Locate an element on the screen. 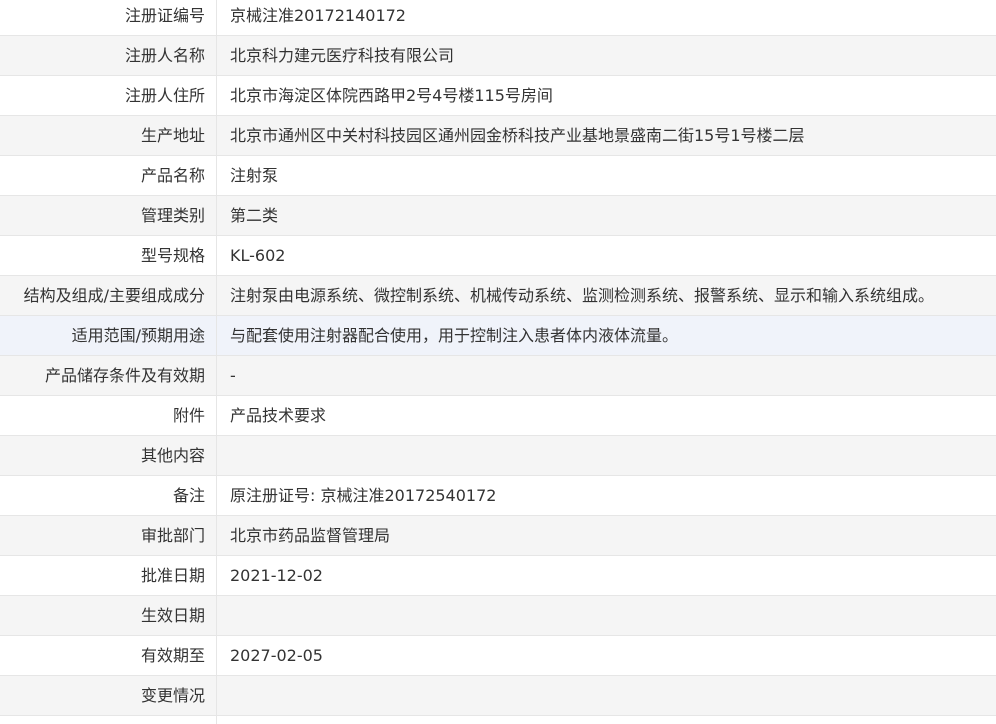 The height and width of the screenshot is (724, 996). row-approval-department: 审批部门 北京市药品监督管理局 is located at coordinates (498, 536).